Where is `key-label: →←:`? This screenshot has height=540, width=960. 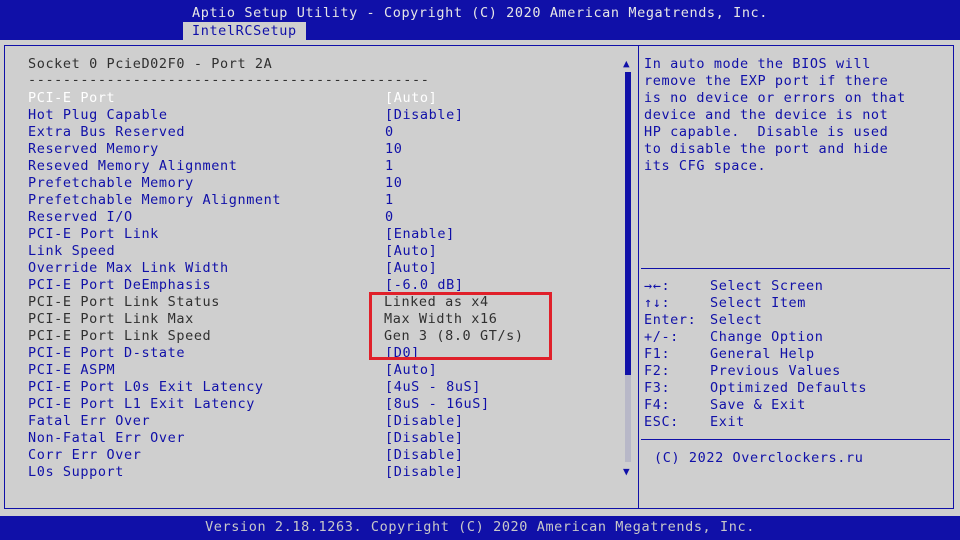 key-label: →←: is located at coordinates (657, 286).